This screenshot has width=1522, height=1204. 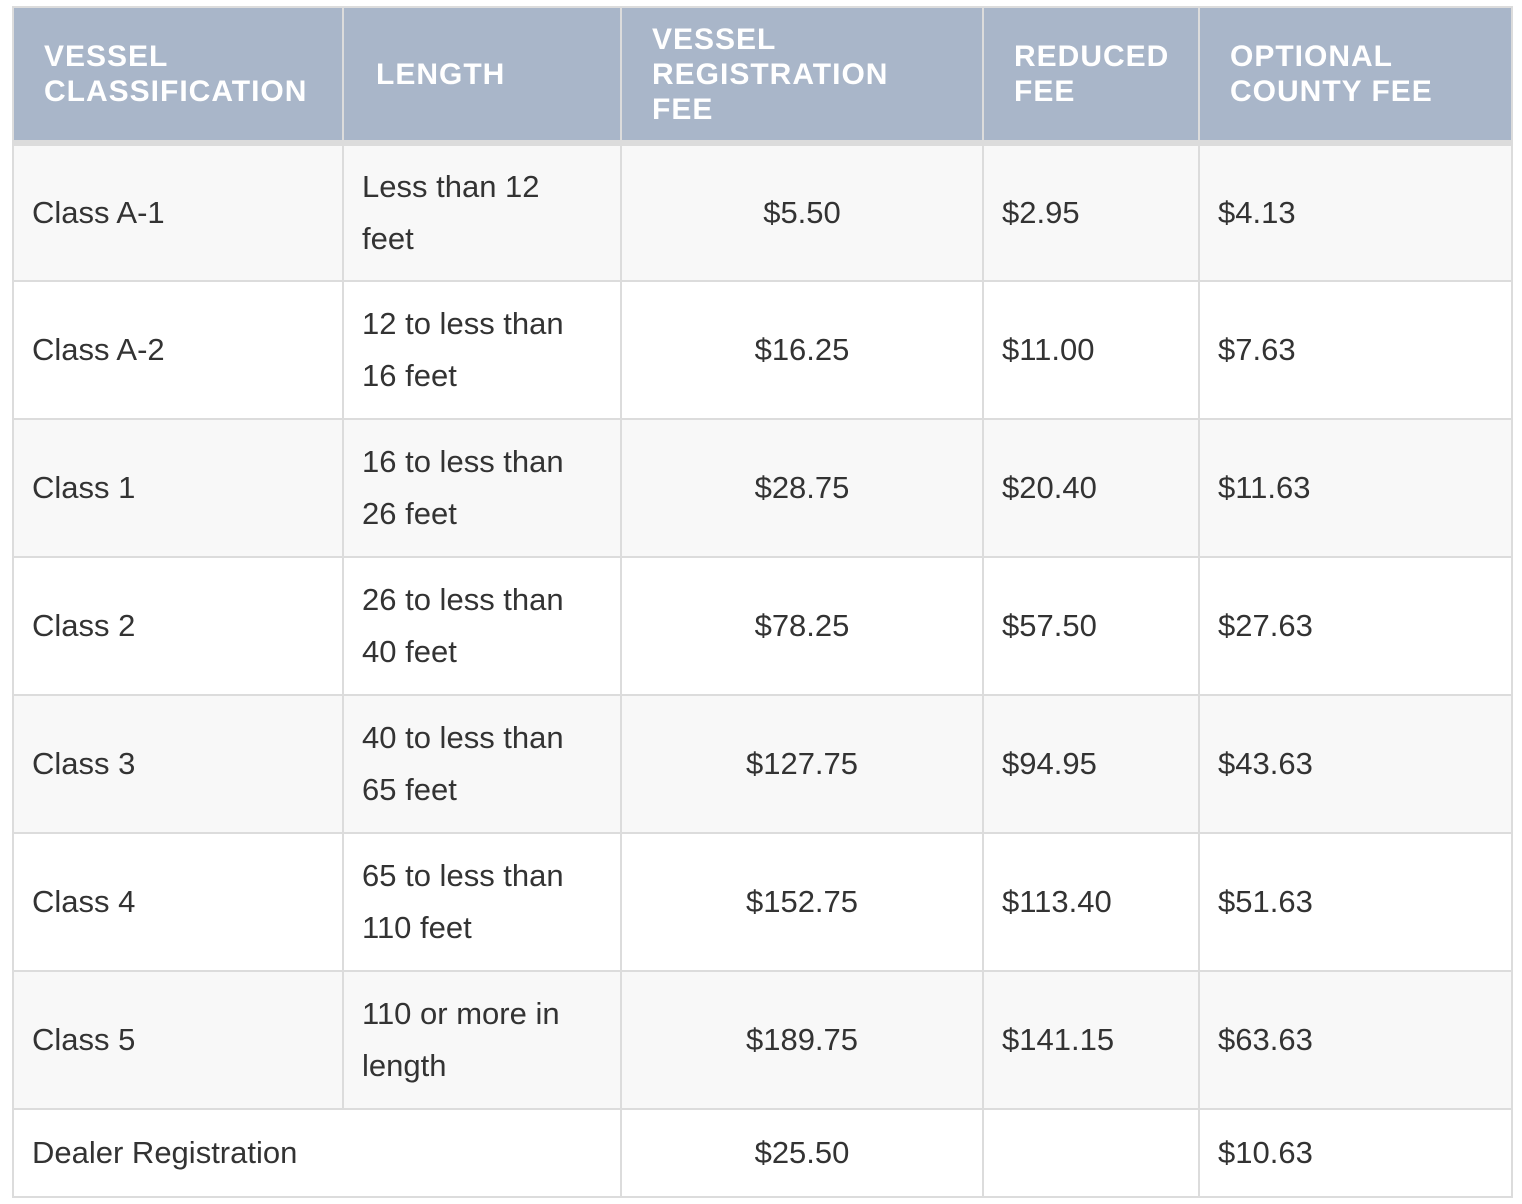 I want to click on cell-classification: Class 1, so click(x=178, y=488).